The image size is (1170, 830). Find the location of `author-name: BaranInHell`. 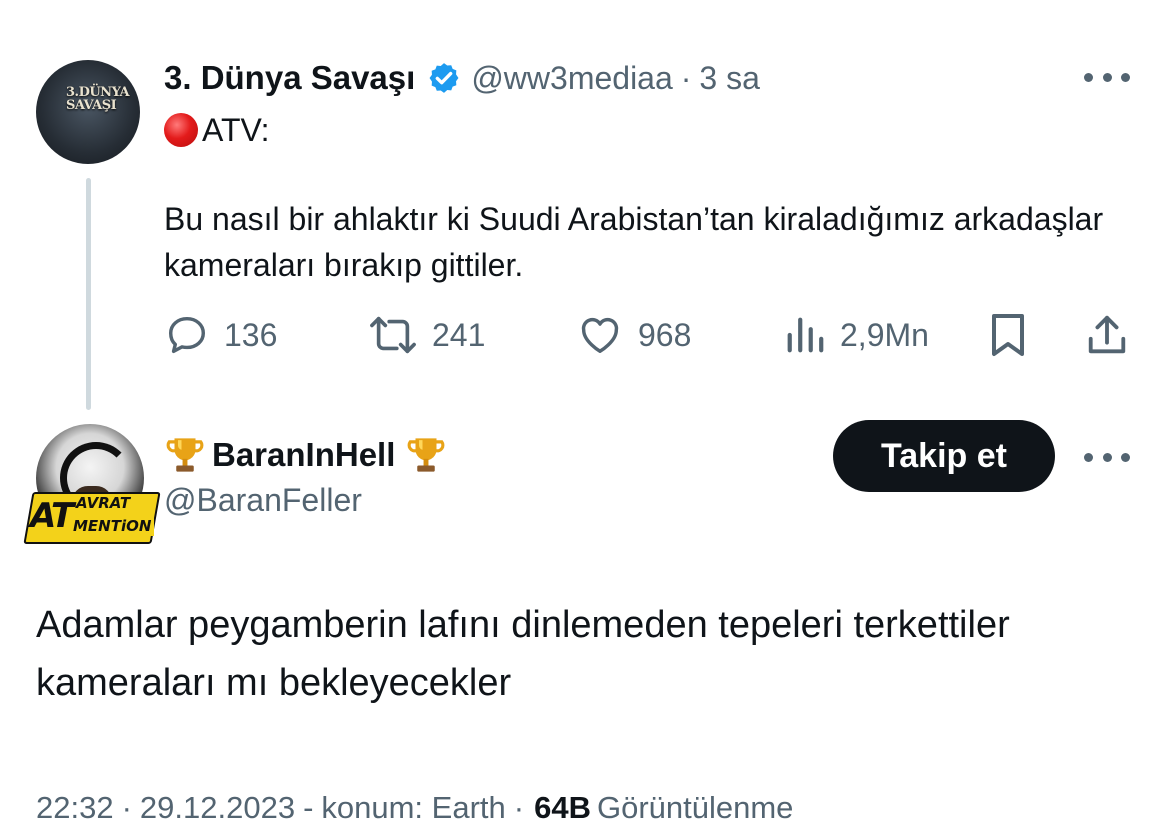

author-name: BaranInHell is located at coordinates (303, 455).